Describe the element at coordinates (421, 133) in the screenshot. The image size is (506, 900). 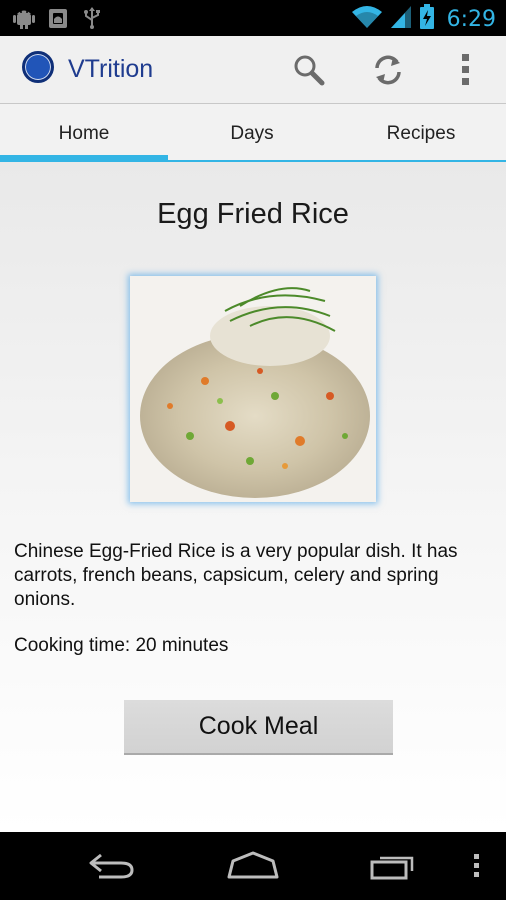
I see `tab-recipes: Recipes` at that location.